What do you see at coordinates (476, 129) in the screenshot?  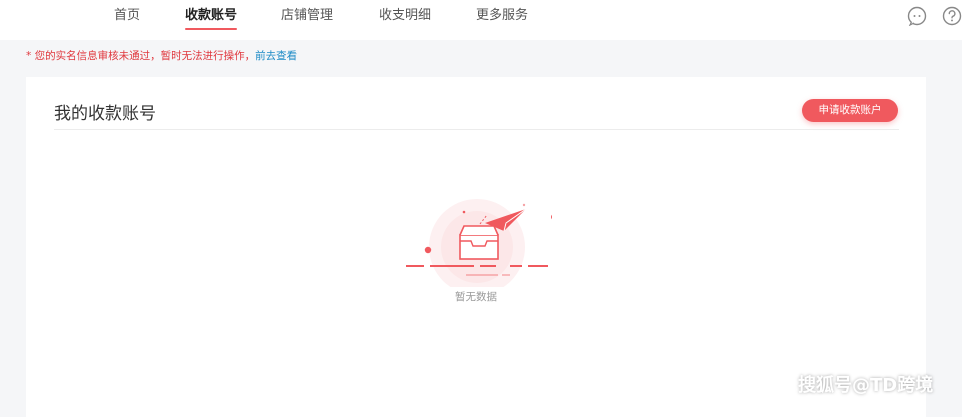 I see `title-divider` at bounding box center [476, 129].